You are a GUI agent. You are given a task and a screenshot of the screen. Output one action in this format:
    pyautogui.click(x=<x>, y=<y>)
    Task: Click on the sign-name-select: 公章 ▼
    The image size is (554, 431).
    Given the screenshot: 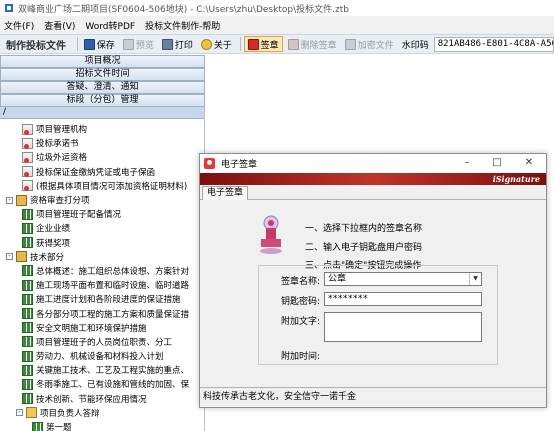 What is the action you would take?
    pyautogui.click(x=403, y=279)
    